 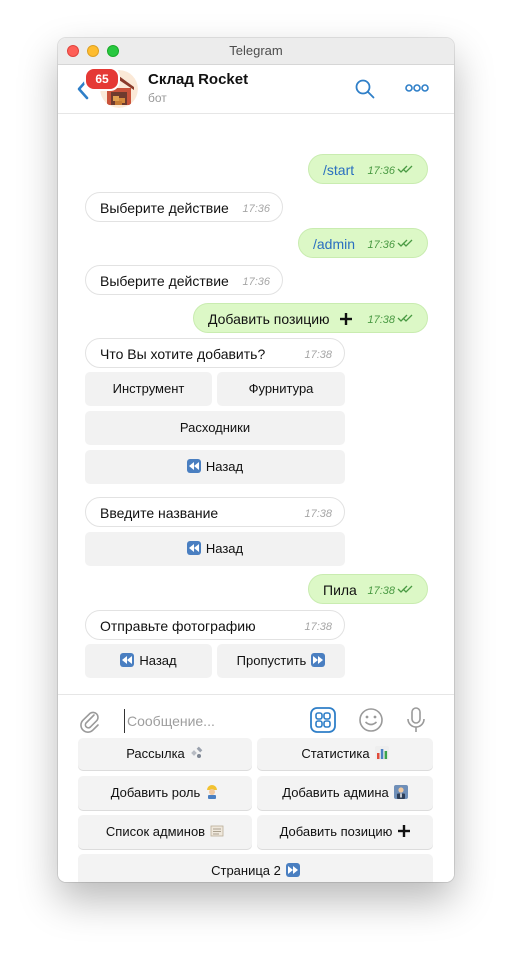 I want to click on message-outgoing: /admin 17:36, so click(x=363, y=243).